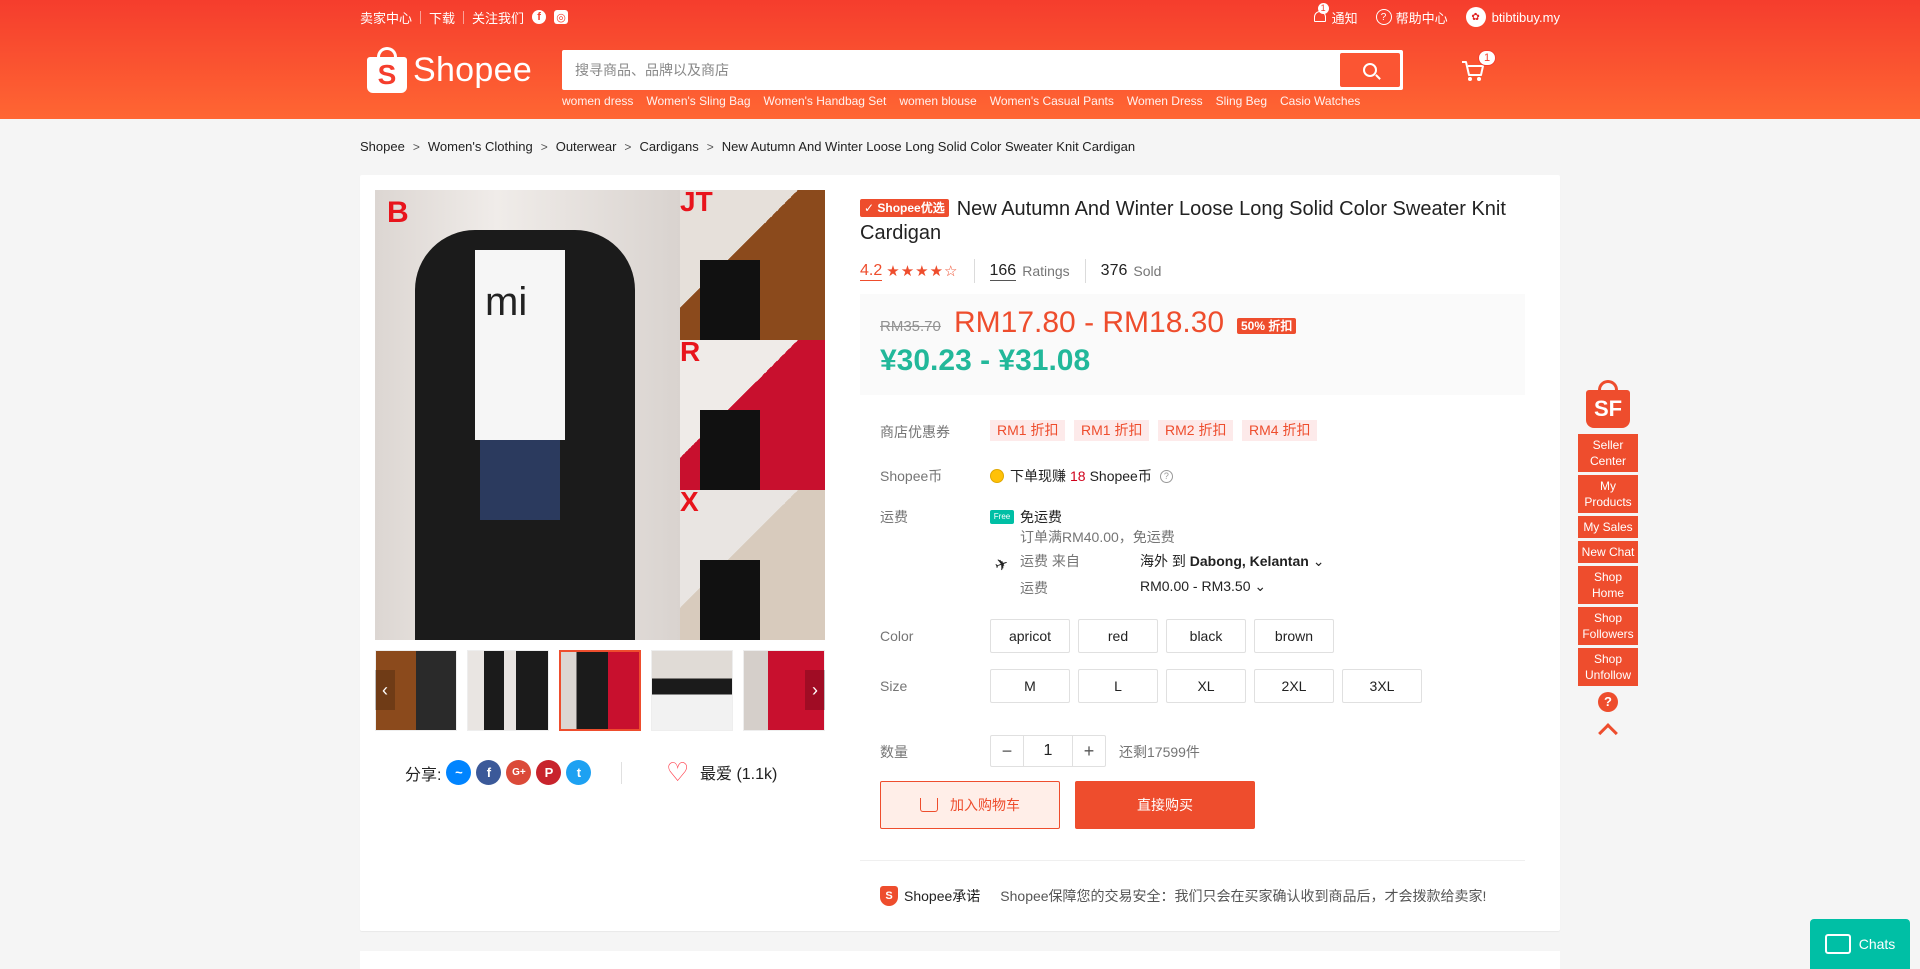 This screenshot has height=969, width=1920. I want to click on coins-amount: 18, so click(1078, 476).